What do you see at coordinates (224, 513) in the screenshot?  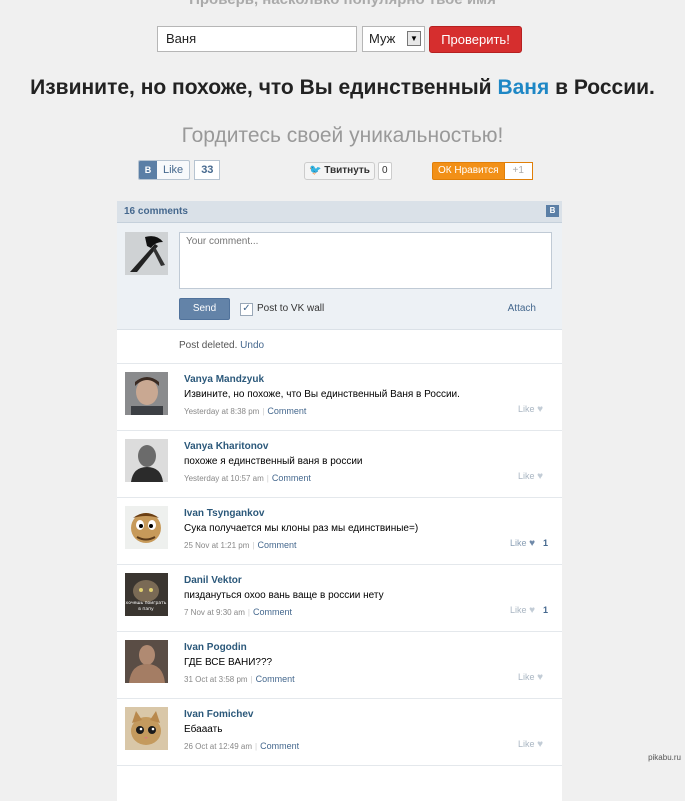 I see `comment-author: Ivan Tsyngankov` at bounding box center [224, 513].